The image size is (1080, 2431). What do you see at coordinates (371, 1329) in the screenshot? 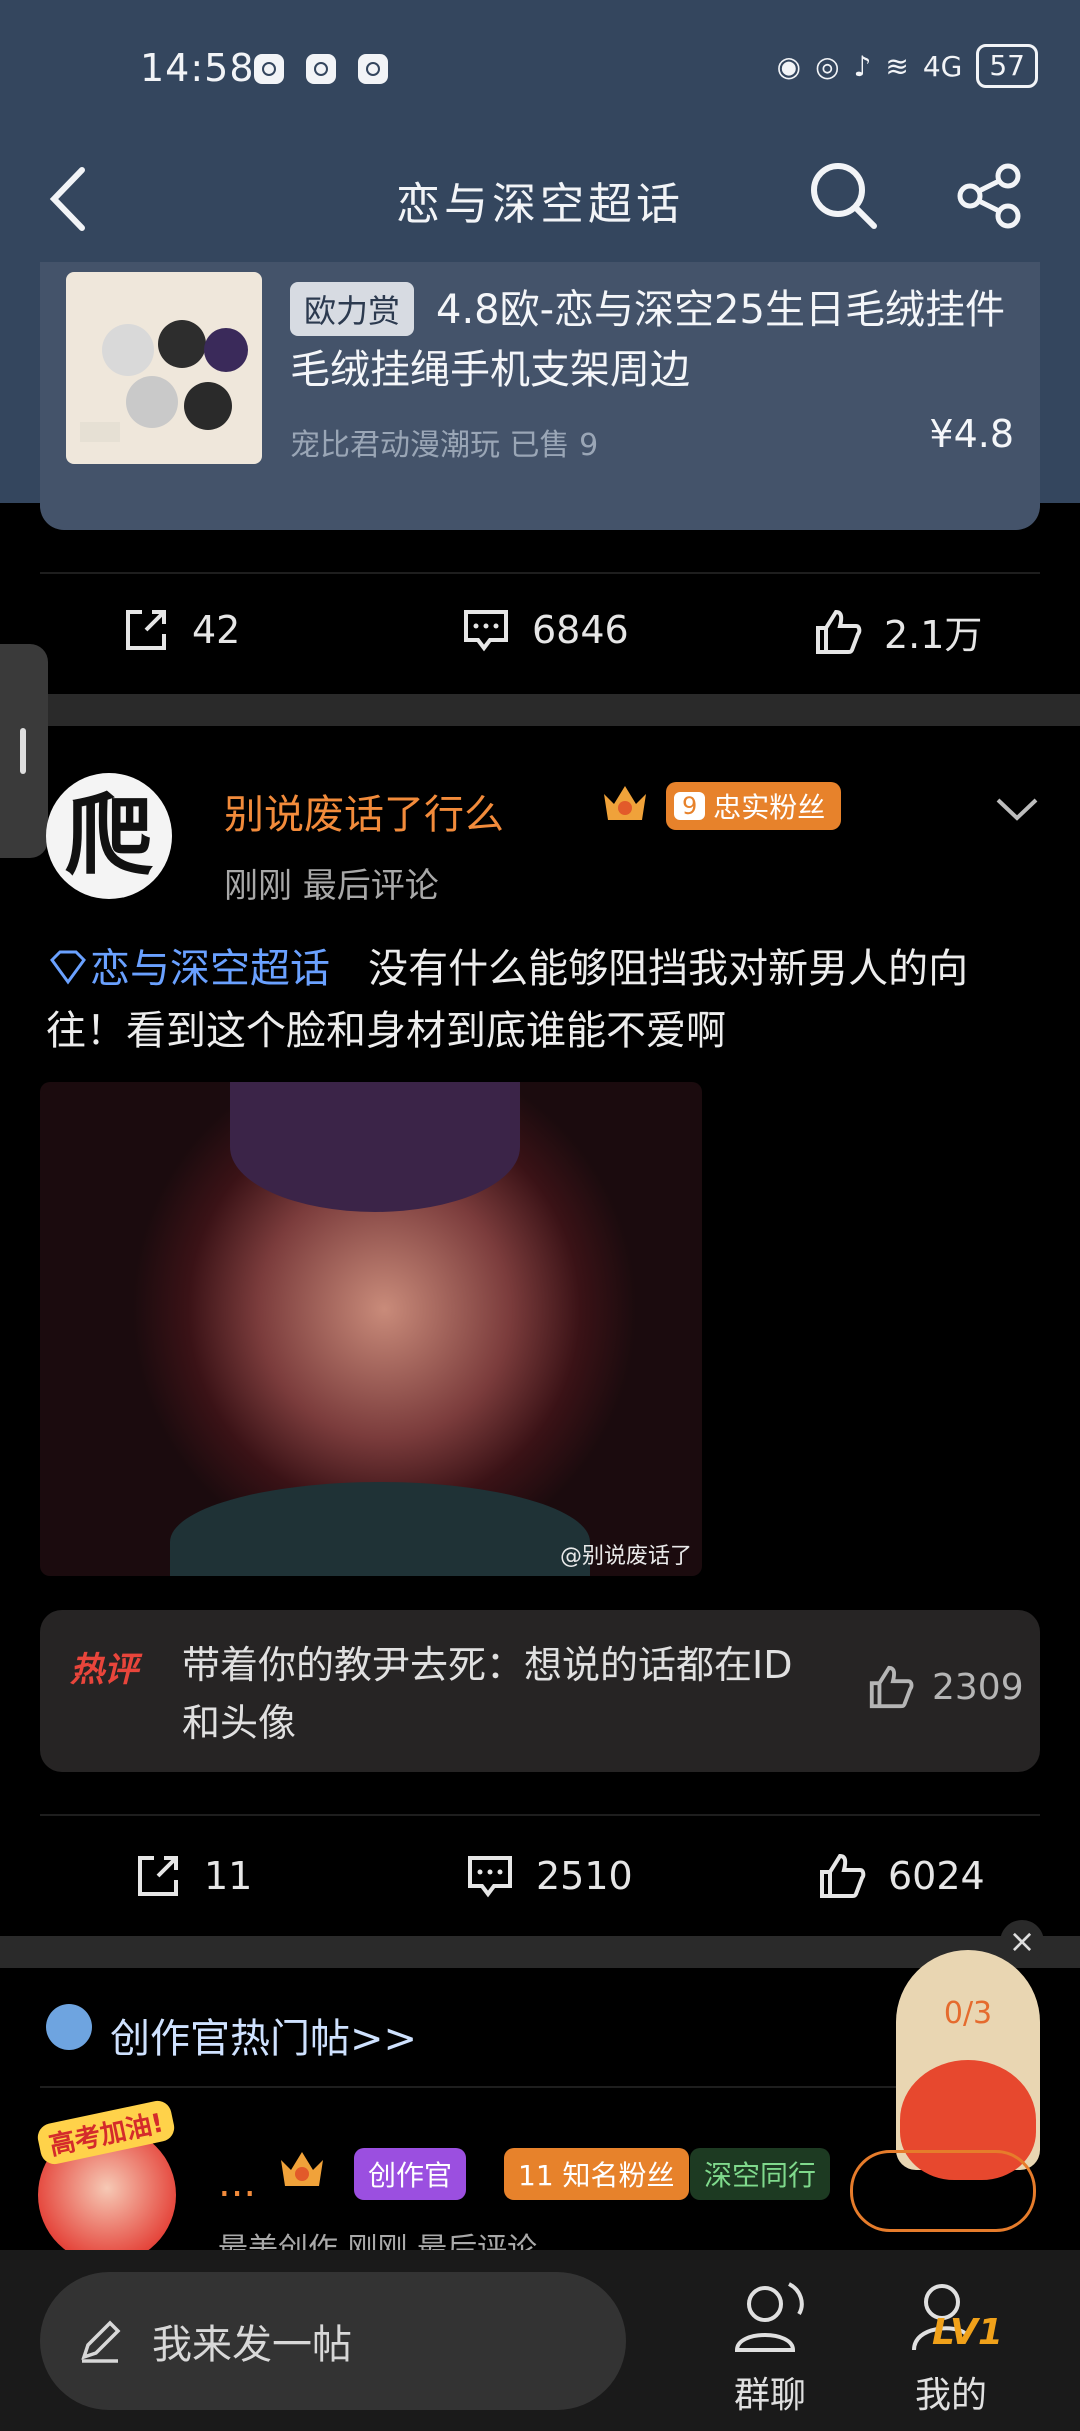
I see `post-image: @别说废话了` at bounding box center [371, 1329].